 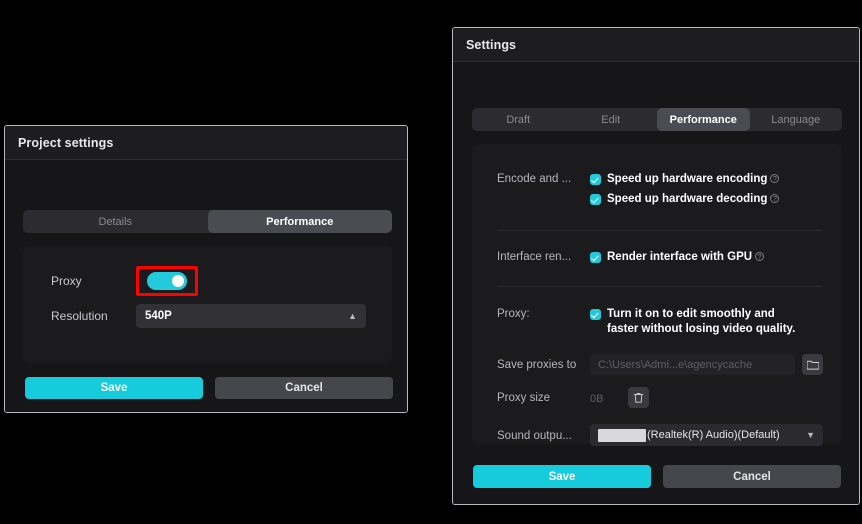 What do you see at coordinates (206, 143) in the screenshot?
I see `project-settings-titlebar: Project settings` at bounding box center [206, 143].